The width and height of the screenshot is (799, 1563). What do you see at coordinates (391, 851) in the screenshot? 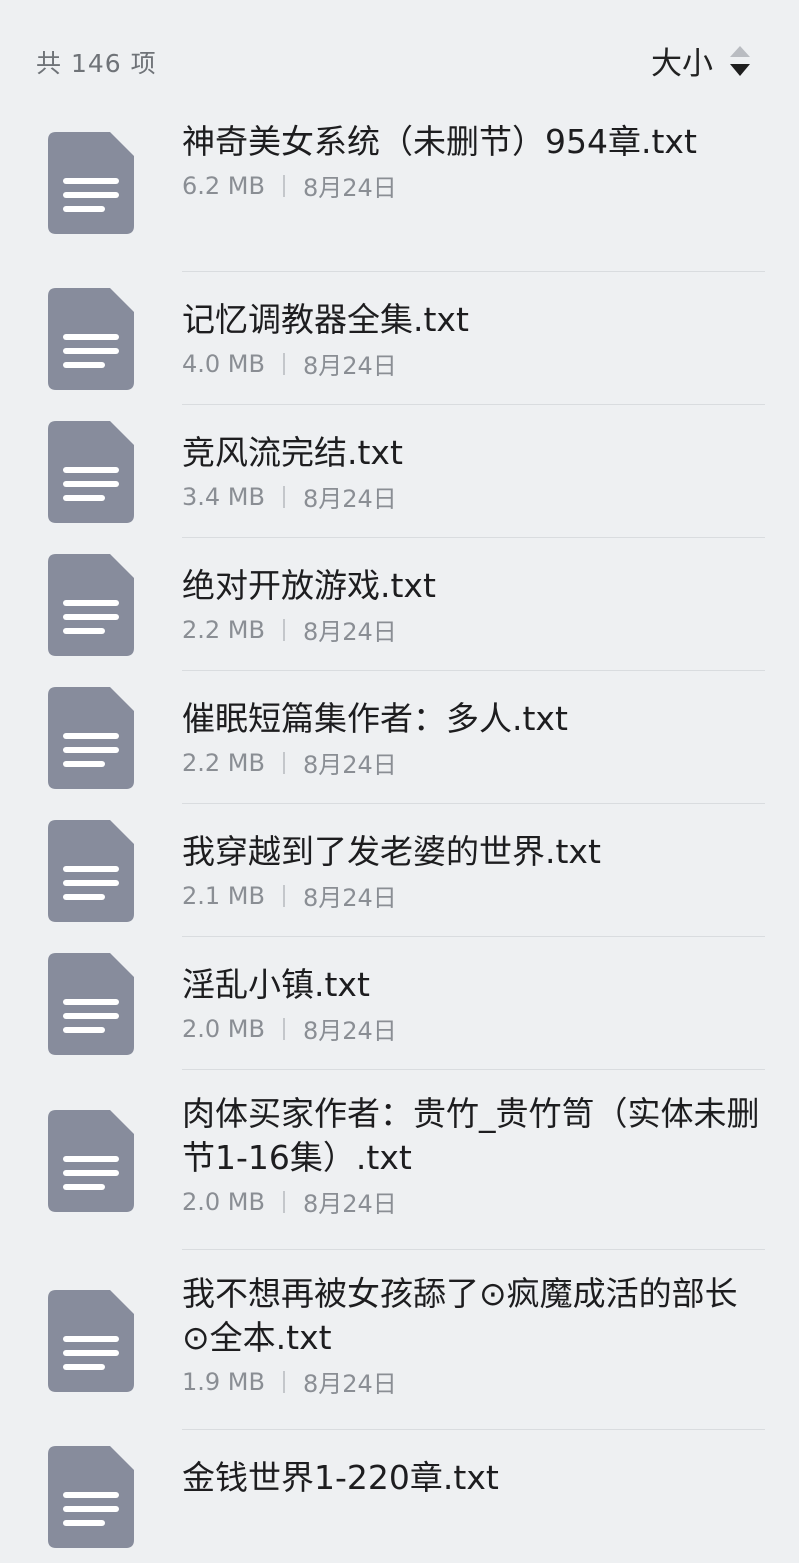
I see `file-name: 我穿越到了发老婆的世界.txt` at bounding box center [391, 851].